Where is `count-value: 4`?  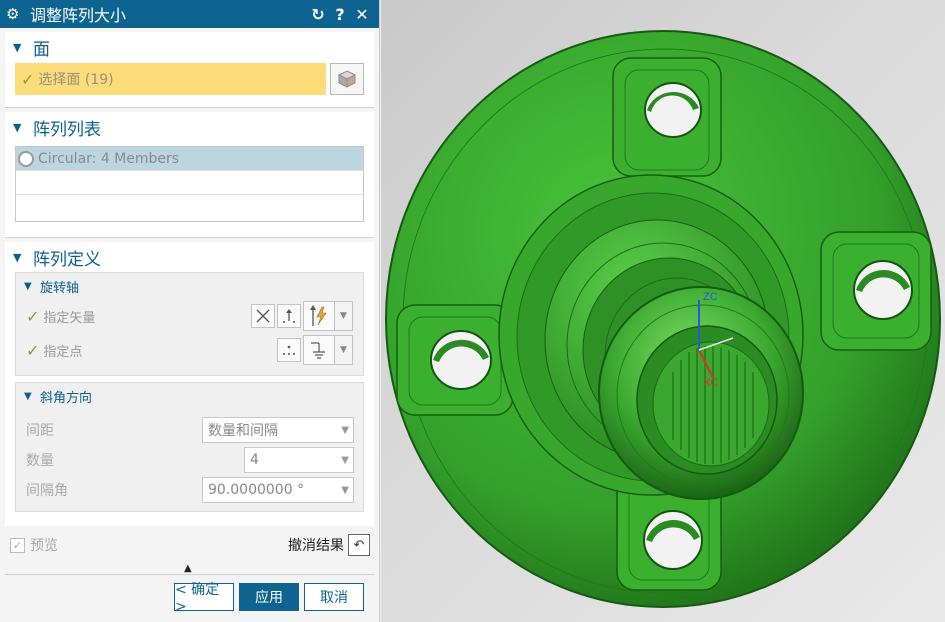 count-value: 4 is located at coordinates (254, 460).